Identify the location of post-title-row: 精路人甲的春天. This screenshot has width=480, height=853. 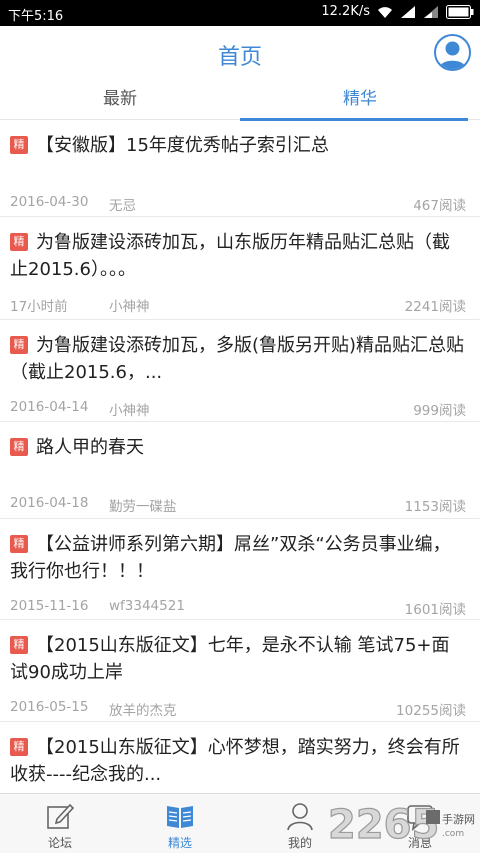
(238, 447).